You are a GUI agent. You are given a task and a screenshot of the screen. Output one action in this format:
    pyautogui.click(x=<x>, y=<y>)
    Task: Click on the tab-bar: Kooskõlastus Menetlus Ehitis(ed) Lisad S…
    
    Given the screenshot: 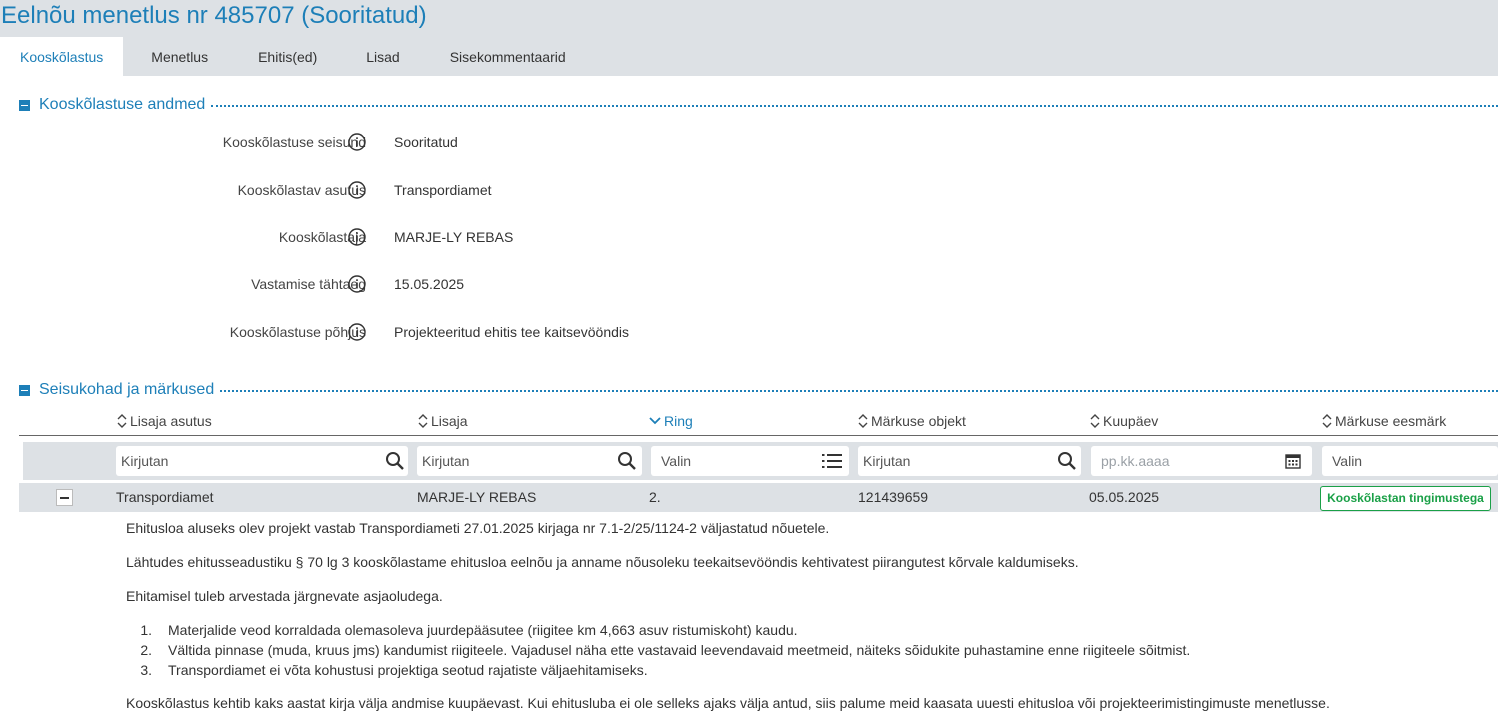 What is the action you would take?
    pyautogui.click(x=293, y=56)
    